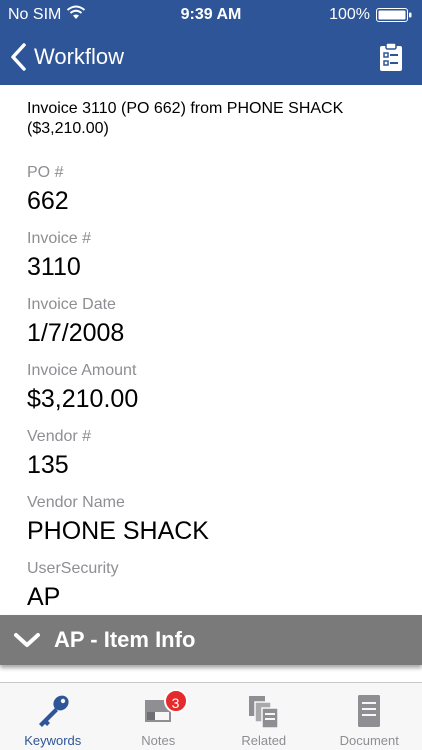 The image size is (422, 750). What do you see at coordinates (53, 711) in the screenshot?
I see `key-icon` at bounding box center [53, 711].